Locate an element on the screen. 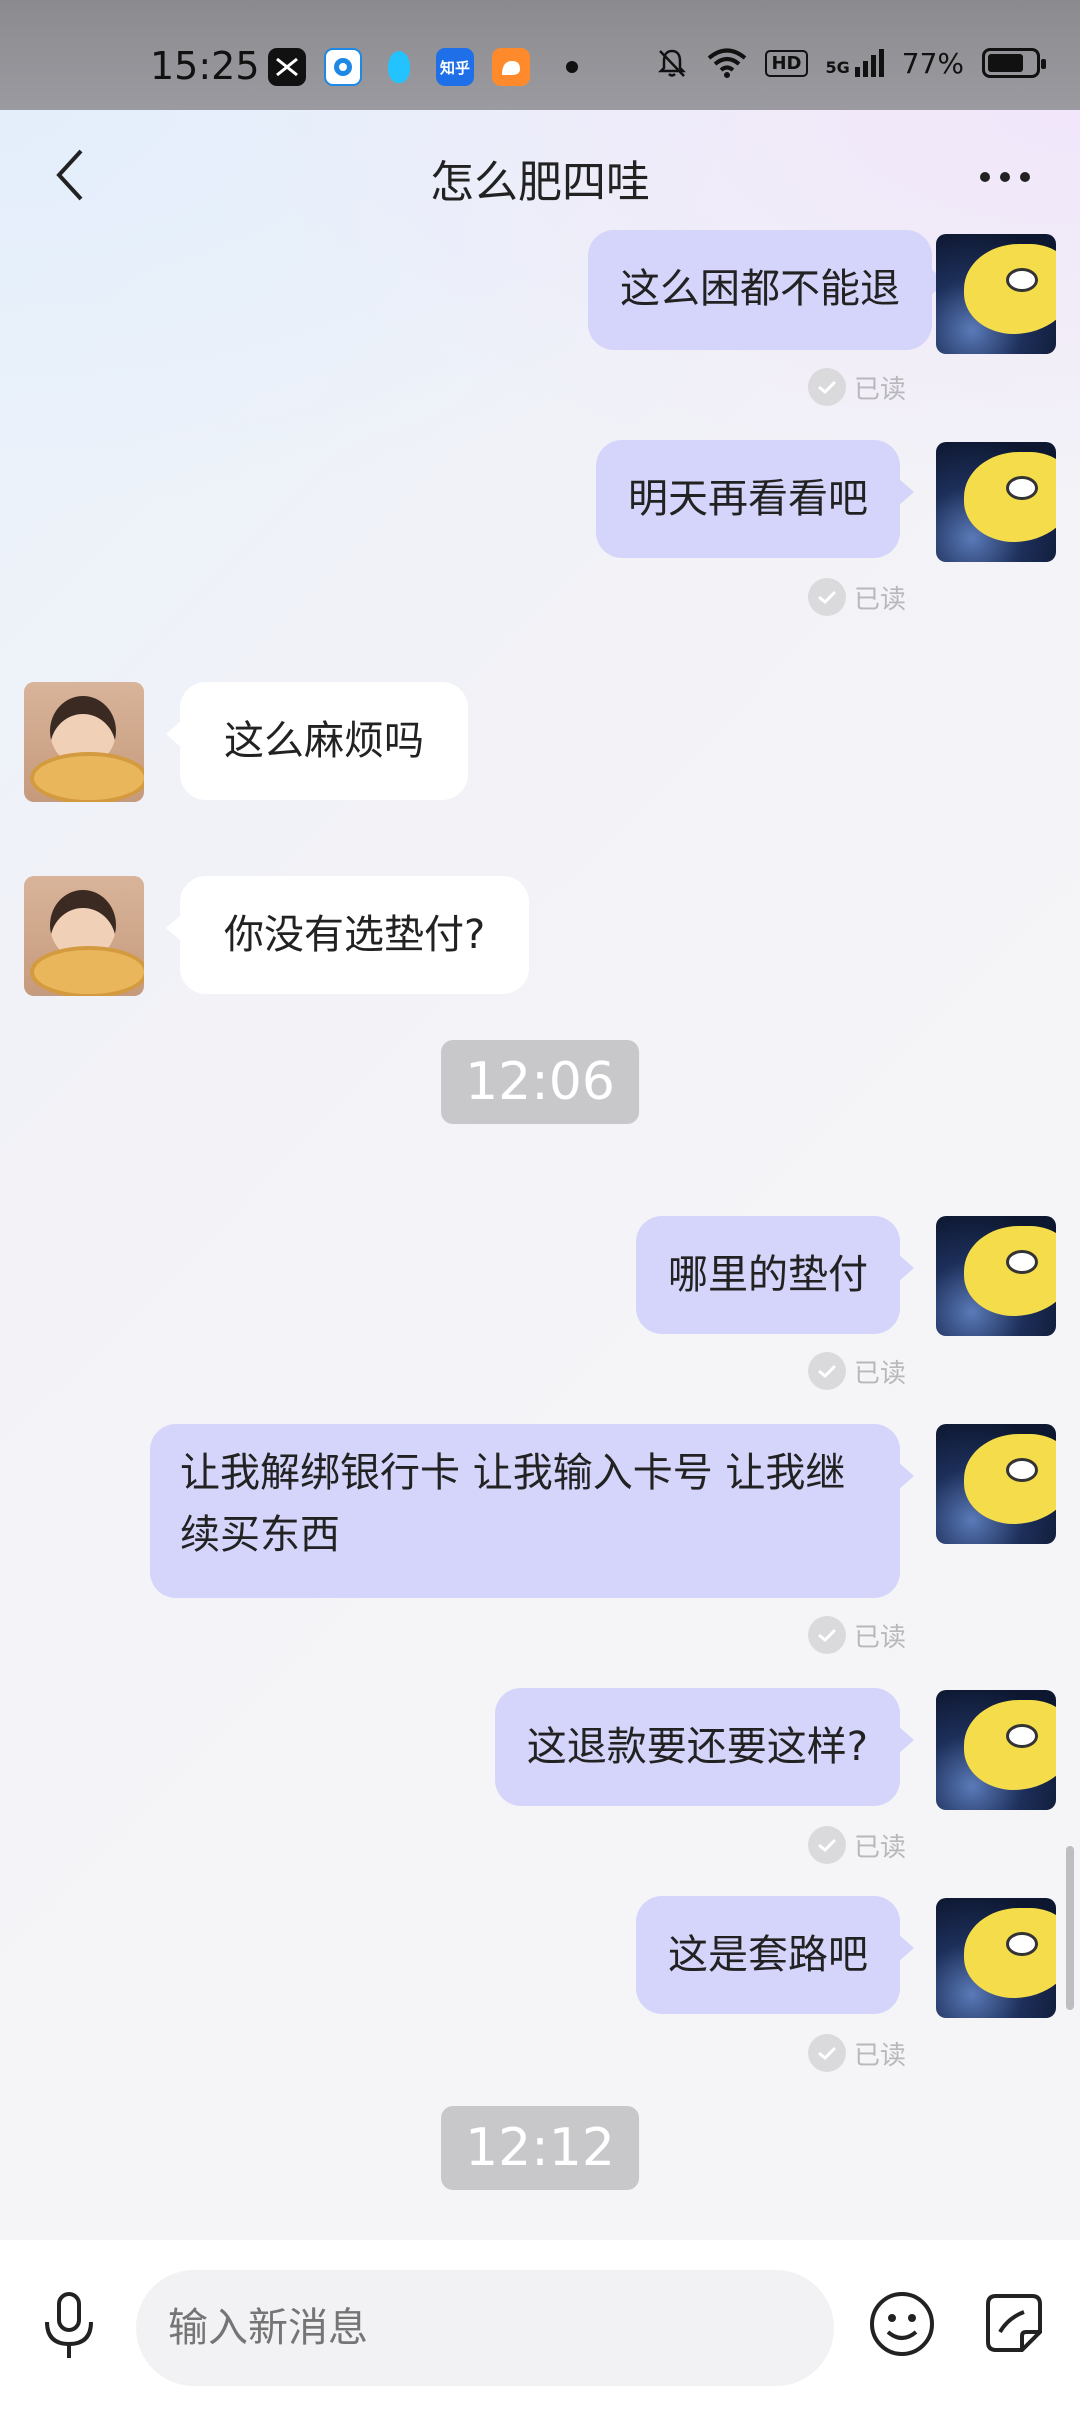  wifi-icon is located at coordinates (727, 63).